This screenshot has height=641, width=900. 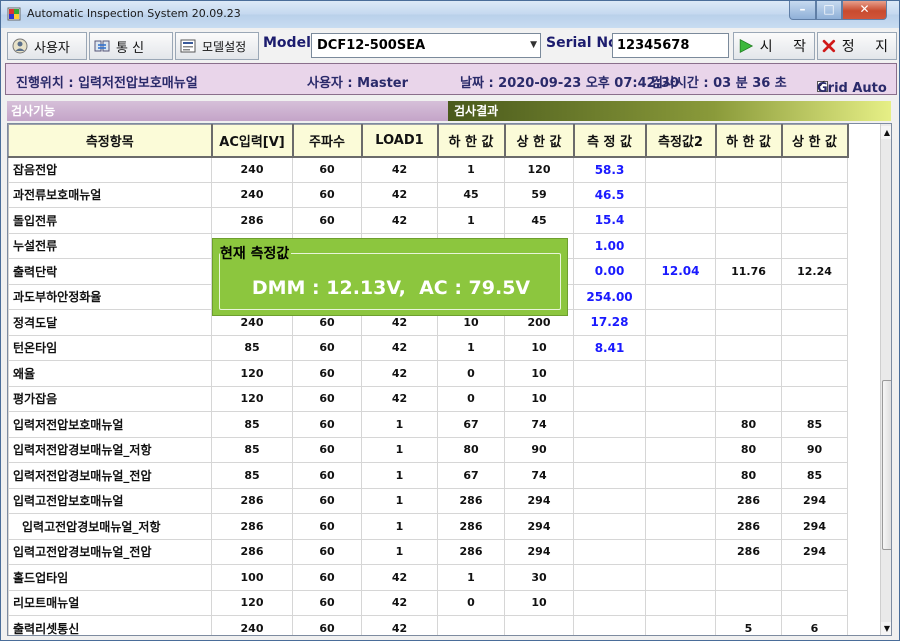 I want to click on model-select: DCF12-500SEA ▼, so click(x=426, y=45).